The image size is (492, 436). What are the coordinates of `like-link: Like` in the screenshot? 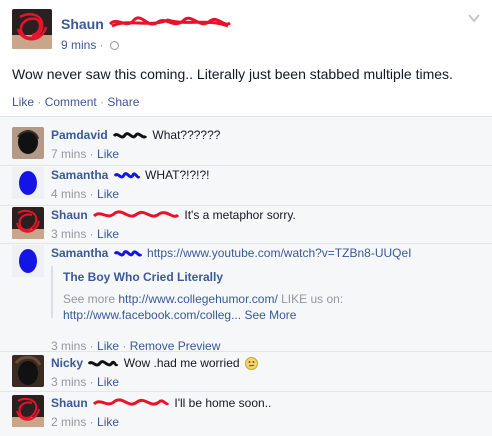 It's located at (23, 102).